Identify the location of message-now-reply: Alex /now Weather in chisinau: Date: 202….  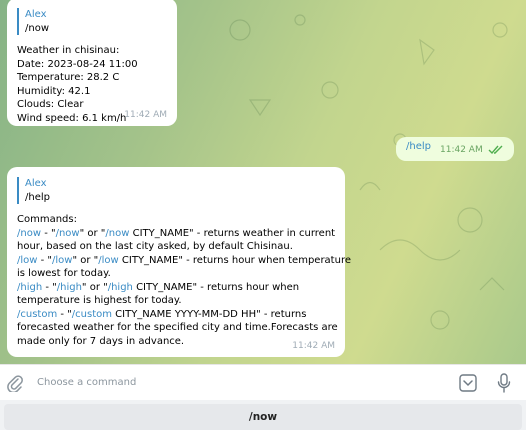
(92, 63).